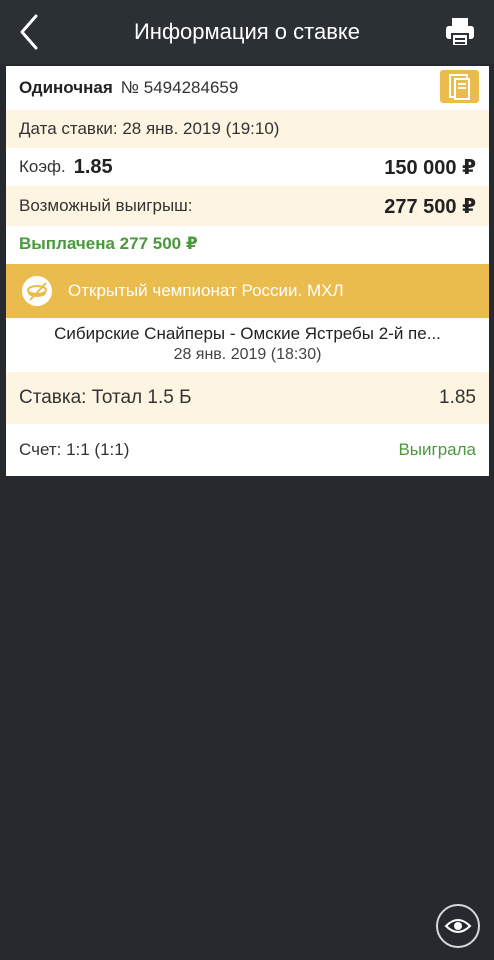 The image size is (494, 960). I want to click on print-button, so click(460, 32).